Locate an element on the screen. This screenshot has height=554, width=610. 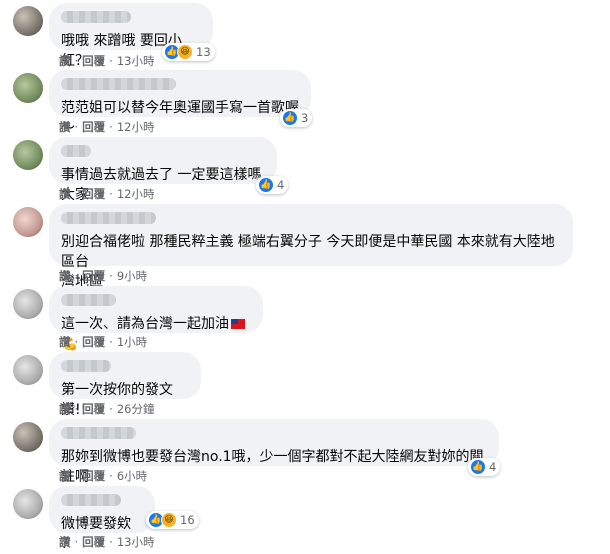
comment-actions: 讚 · 回覆 · 6小時 is located at coordinates (103, 476).